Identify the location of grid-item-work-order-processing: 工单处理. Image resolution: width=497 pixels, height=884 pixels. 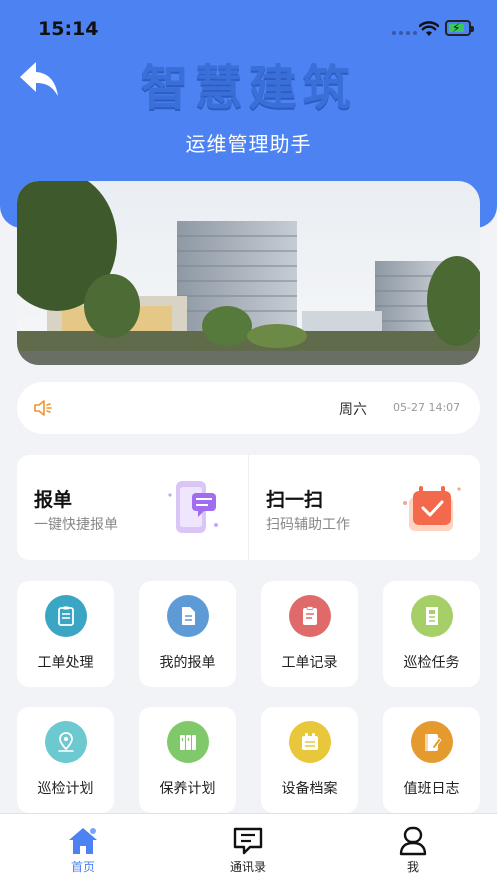
(65, 634).